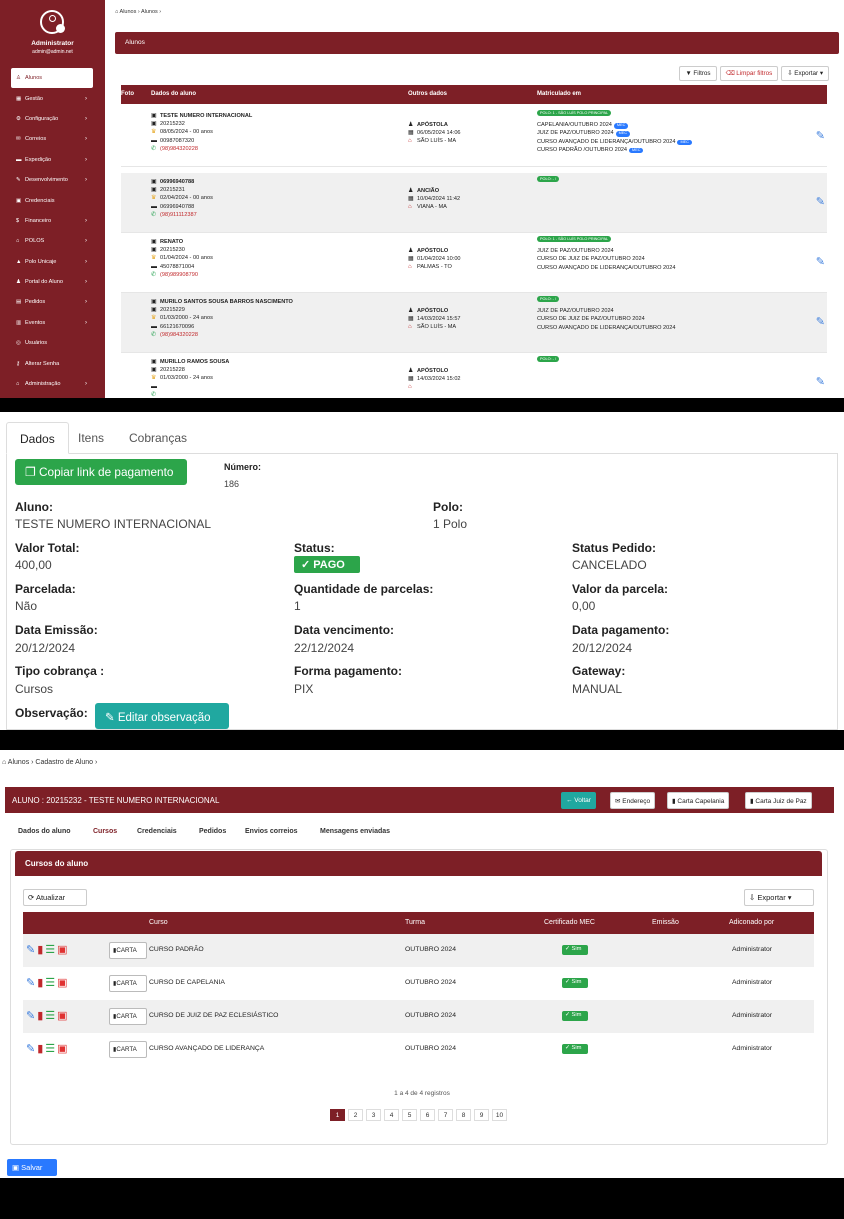 The height and width of the screenshot is (1219, 844). Describe the element at coordinates (52, 221) in the screenshot. I see `sidebar-item-7: $ Financeiro ›` at that location.